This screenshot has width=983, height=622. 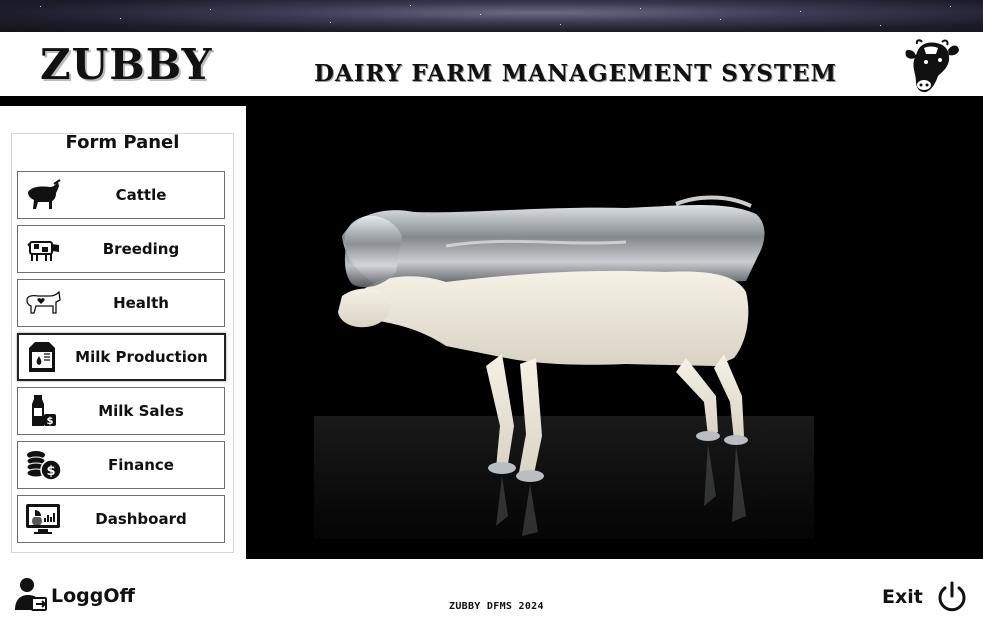 I want to click on dashboard-label: Dashboard, so click(x=141, y=519).